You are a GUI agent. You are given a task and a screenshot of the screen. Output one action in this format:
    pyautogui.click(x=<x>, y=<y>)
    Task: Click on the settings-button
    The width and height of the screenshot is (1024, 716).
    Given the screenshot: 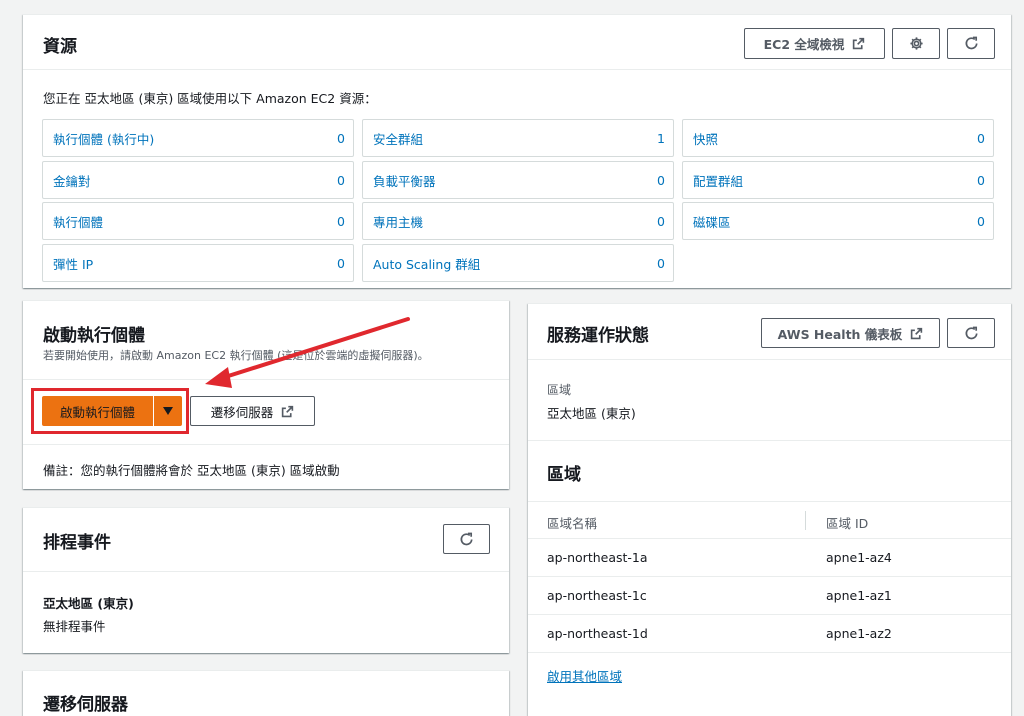 What is the action you would take?
    pyautogui.click(x=916, y=43)
    